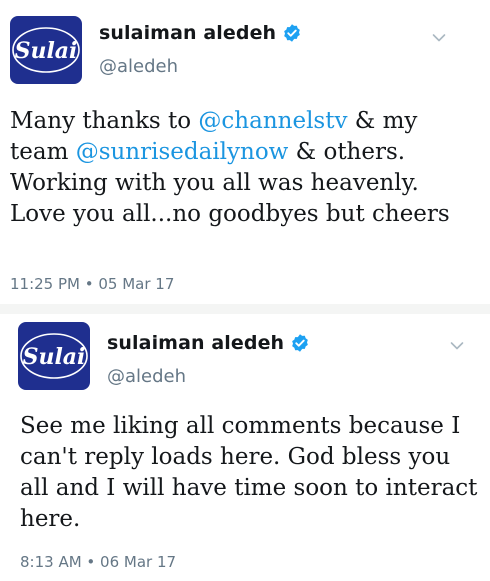 The width and height of the screenshot is (490, 581). I want to click on tweet-separator, so click(245, 309).